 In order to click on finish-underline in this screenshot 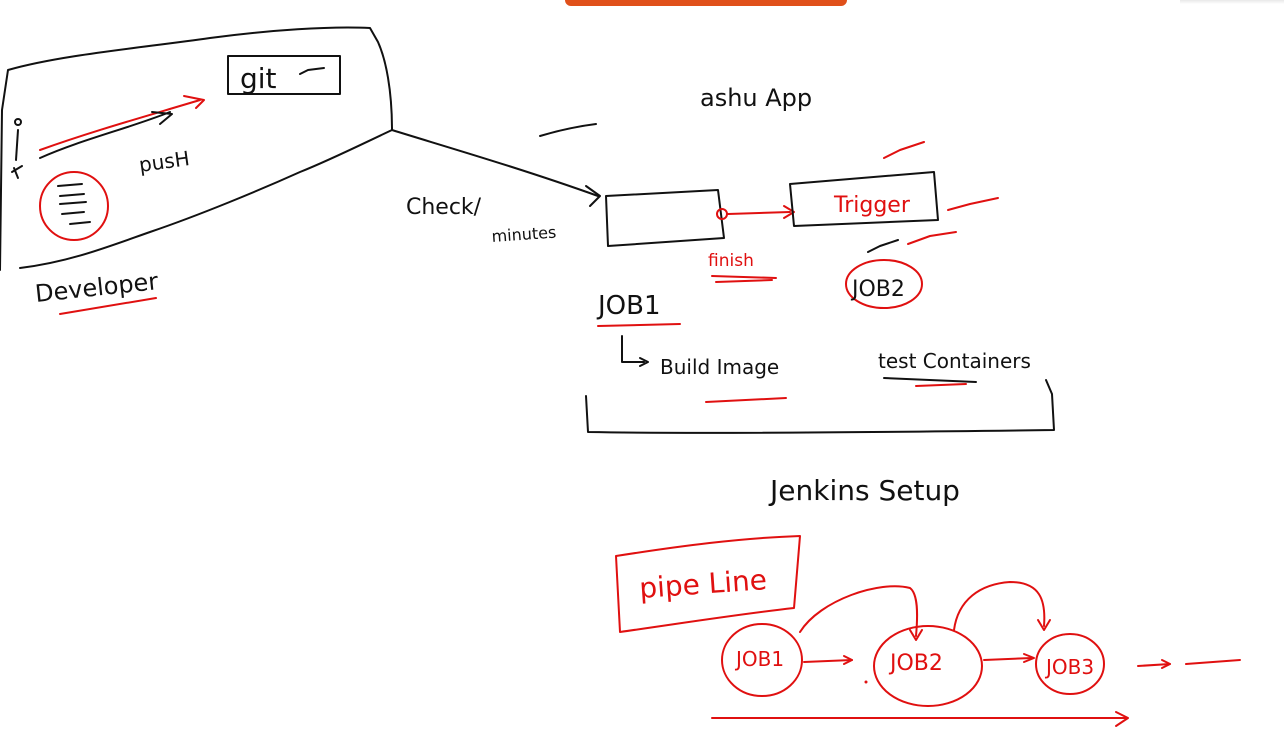, I will do `click(744, 279)`.